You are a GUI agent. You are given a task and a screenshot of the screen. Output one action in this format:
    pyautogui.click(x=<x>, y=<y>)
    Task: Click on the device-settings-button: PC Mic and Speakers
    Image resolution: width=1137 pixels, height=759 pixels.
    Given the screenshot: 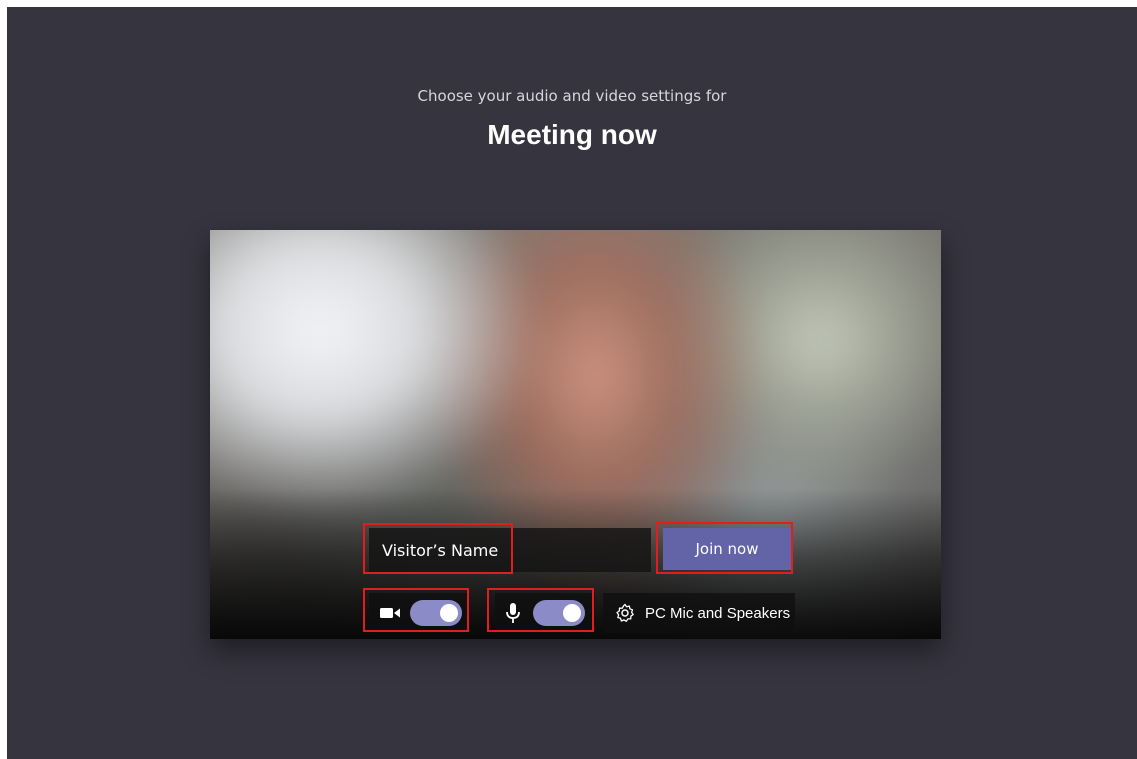 What is the action you would take?
    pyautogui.click(x=699, y=613)
    